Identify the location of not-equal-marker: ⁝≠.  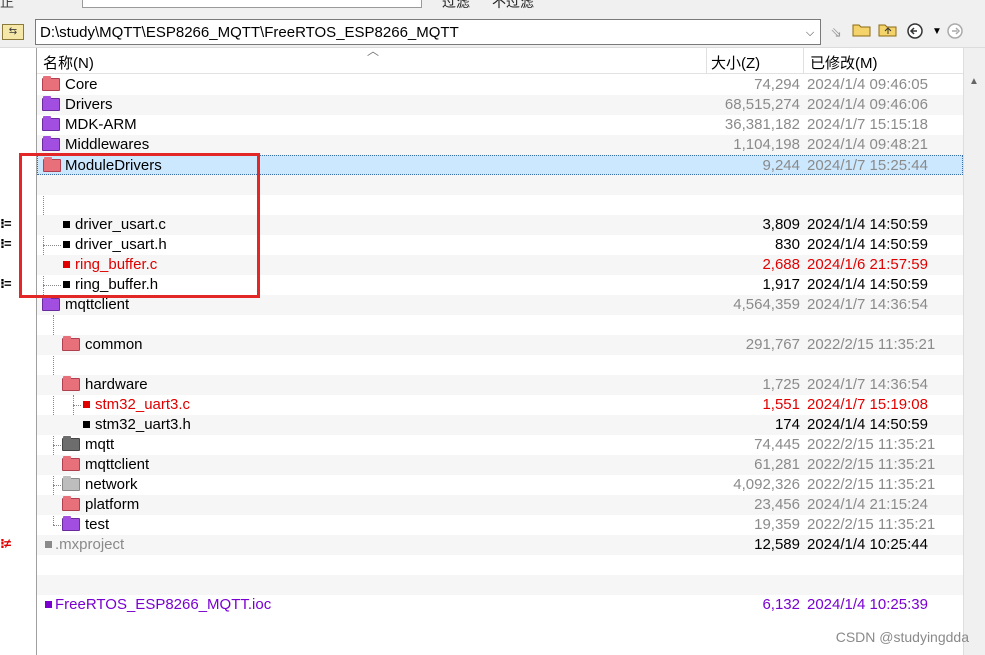
(5, 543).